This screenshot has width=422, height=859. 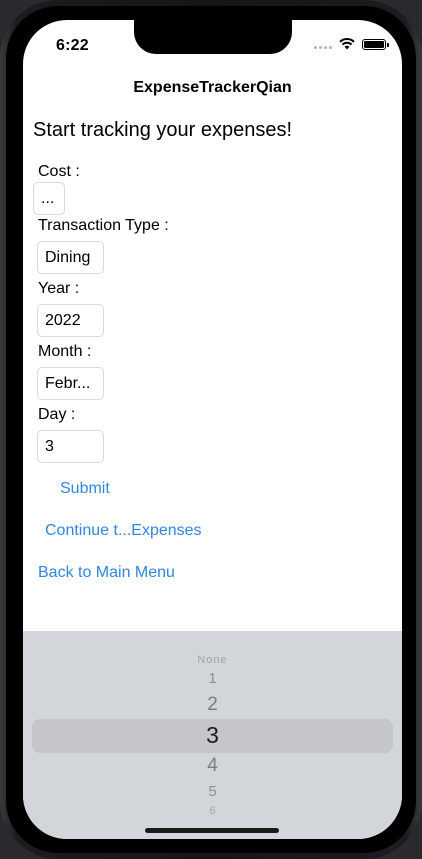 I want to click on cellular-signal-icon, so click(x=323, y=44).